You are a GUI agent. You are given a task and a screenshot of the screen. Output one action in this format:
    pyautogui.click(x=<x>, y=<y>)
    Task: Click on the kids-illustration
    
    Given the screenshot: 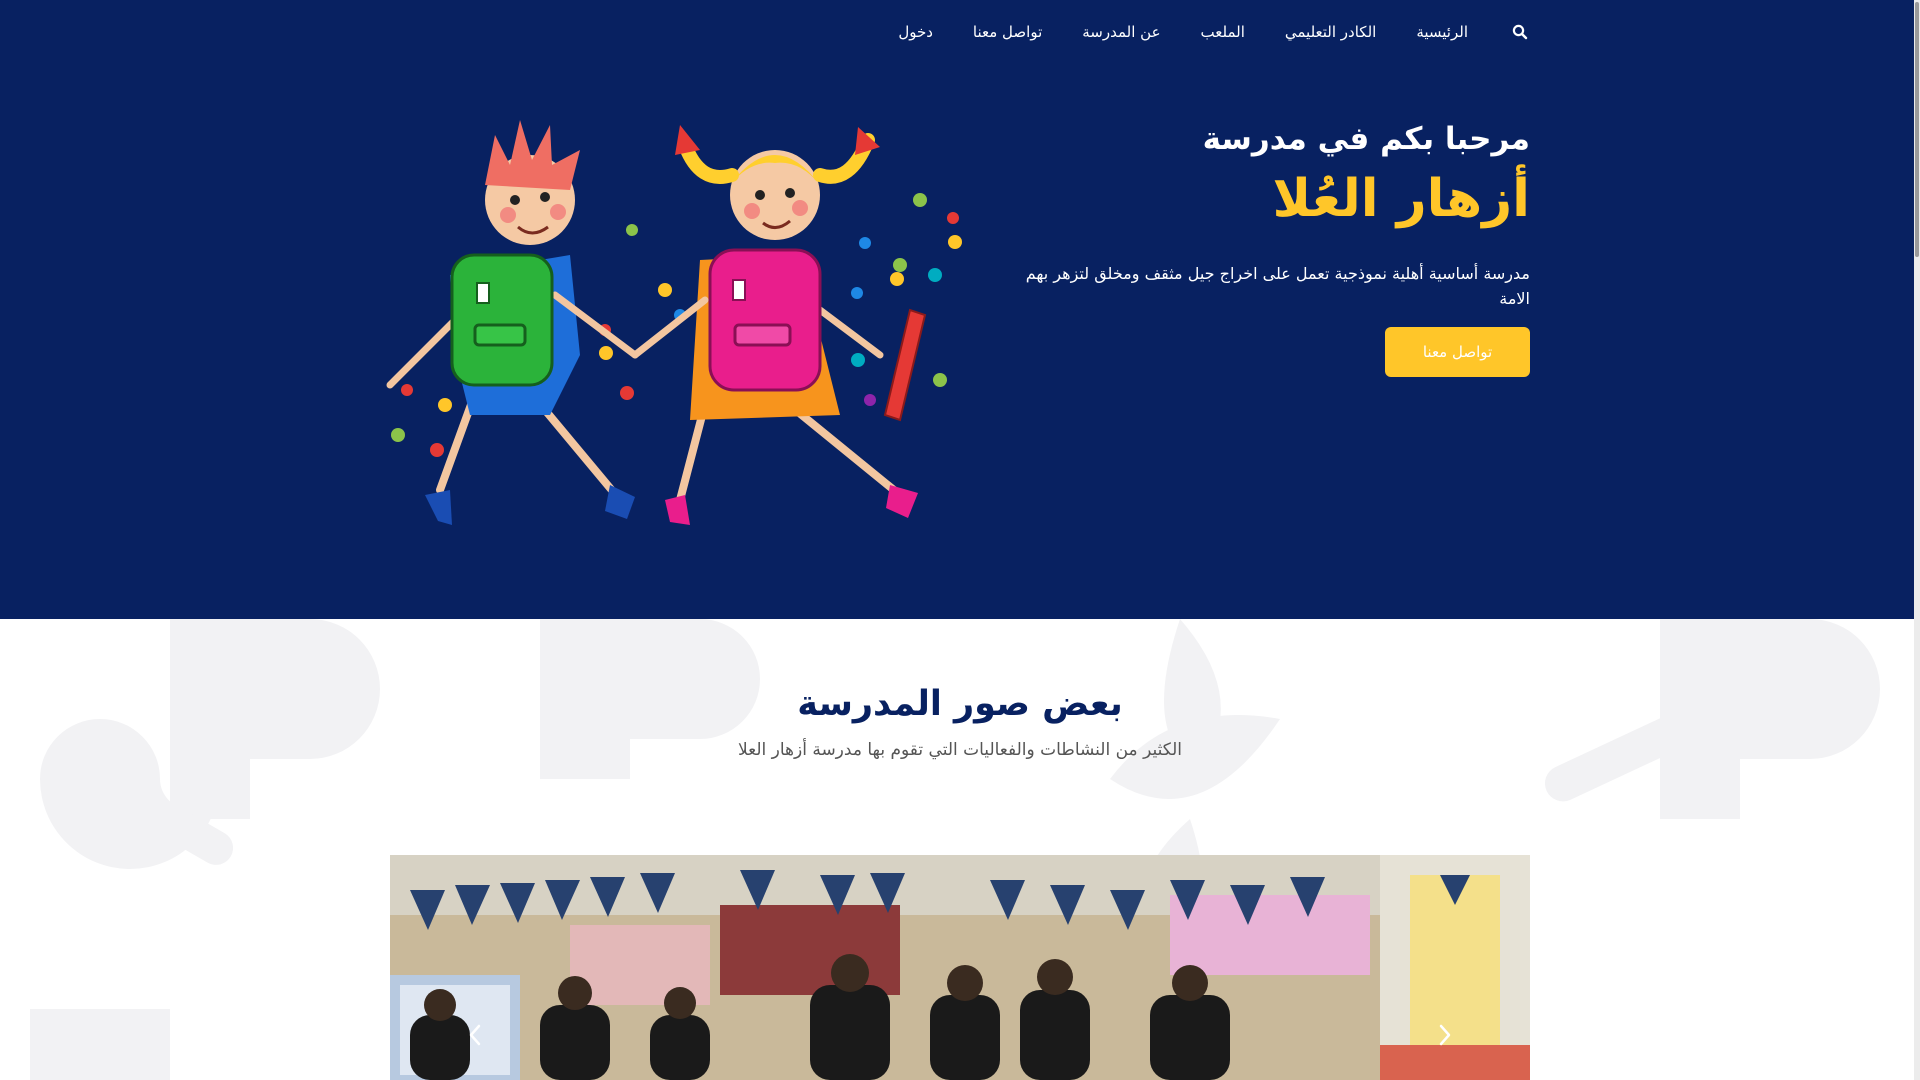 What is the action you would take?
    pyautogui.click(x=674, y=322)
    